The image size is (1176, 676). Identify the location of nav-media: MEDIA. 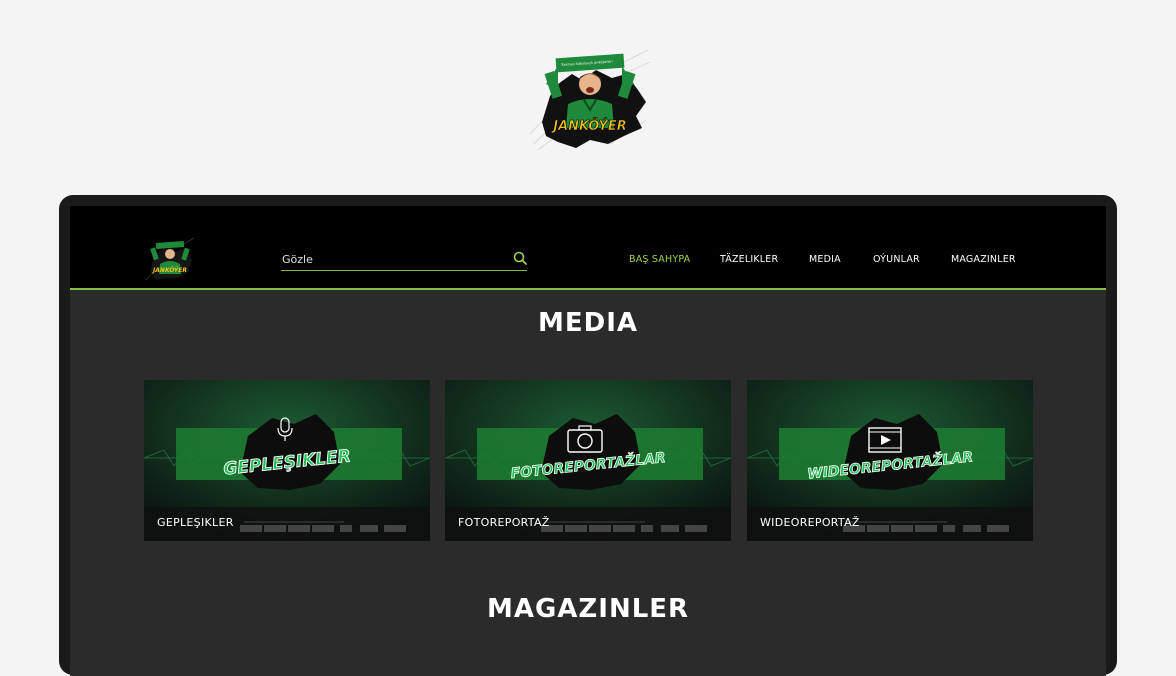
(825, 259).